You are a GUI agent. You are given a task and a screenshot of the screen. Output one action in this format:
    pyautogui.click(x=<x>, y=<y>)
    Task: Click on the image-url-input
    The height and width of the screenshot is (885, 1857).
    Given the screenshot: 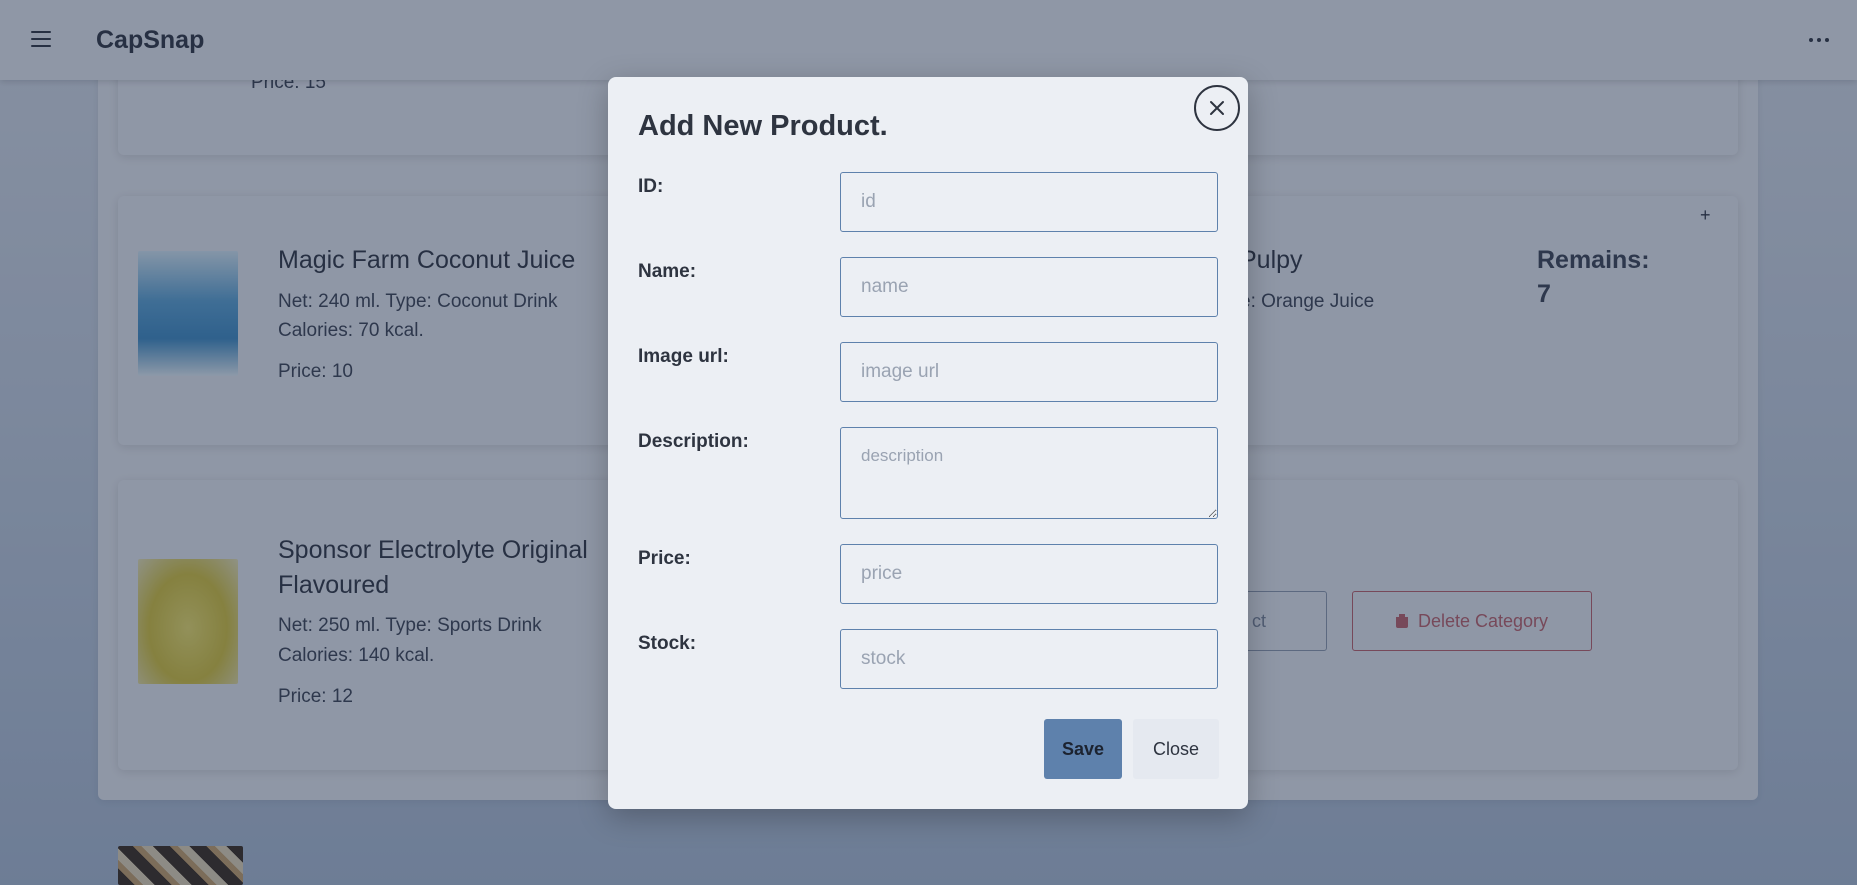 What is the action you would take?
    pyautogui.click(x=1029, y=372)
    